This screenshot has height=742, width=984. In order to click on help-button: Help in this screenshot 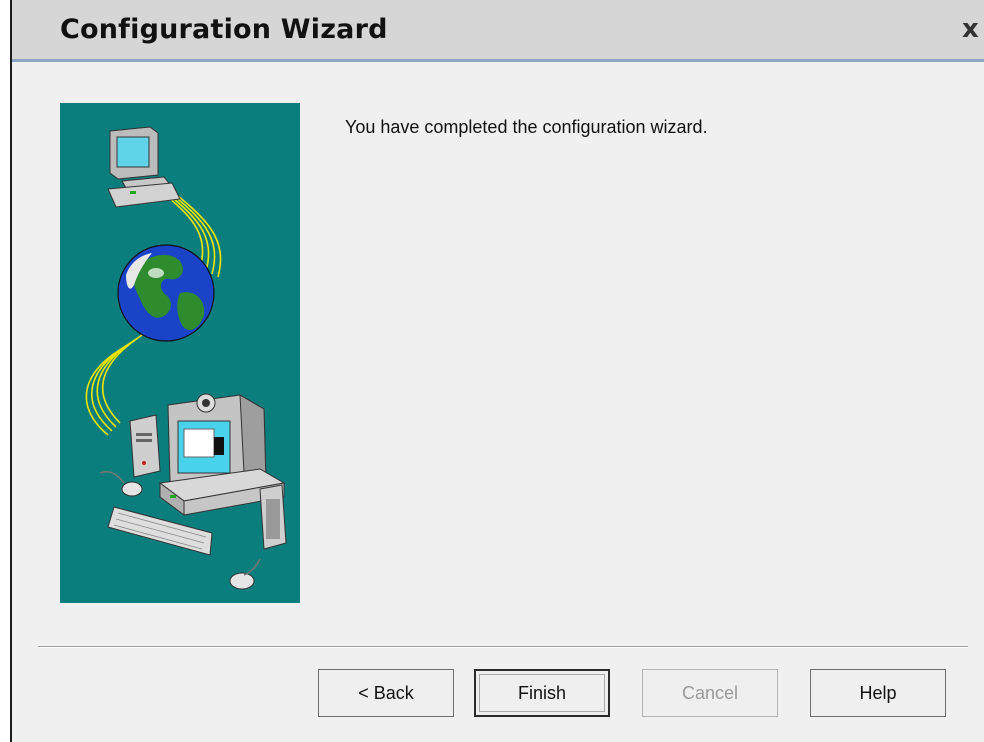, I will do `click(878, 693)`.